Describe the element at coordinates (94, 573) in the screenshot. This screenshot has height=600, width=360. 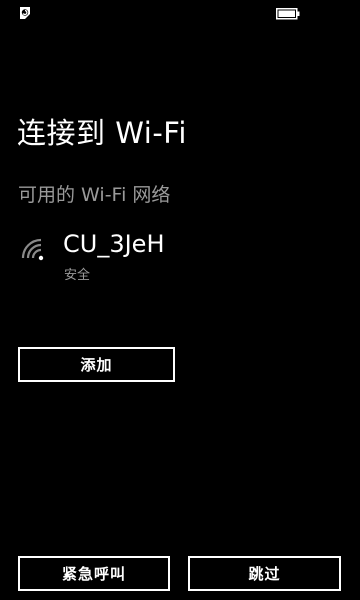
I see `emergency-call-button: 紧急呼叫` at that location.